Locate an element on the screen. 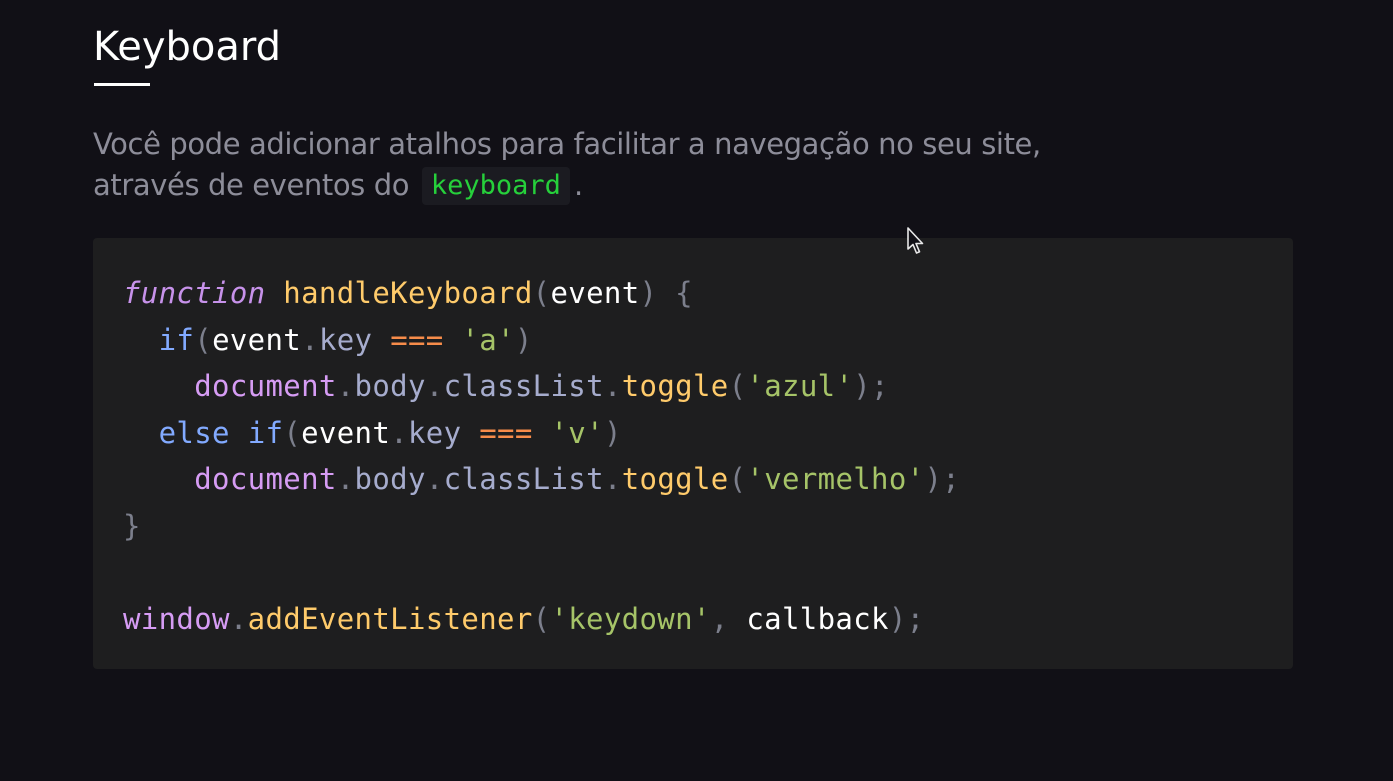  mouse-pointer-icon is located at coordinates (915, 240).